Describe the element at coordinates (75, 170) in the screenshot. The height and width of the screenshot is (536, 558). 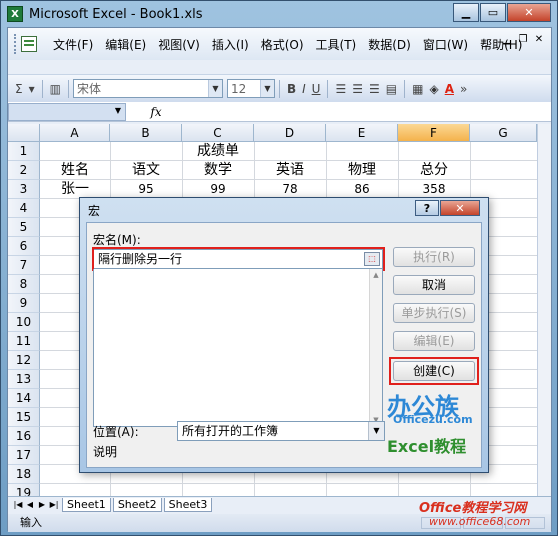
I see `cell-a2: 姓名` at that location.